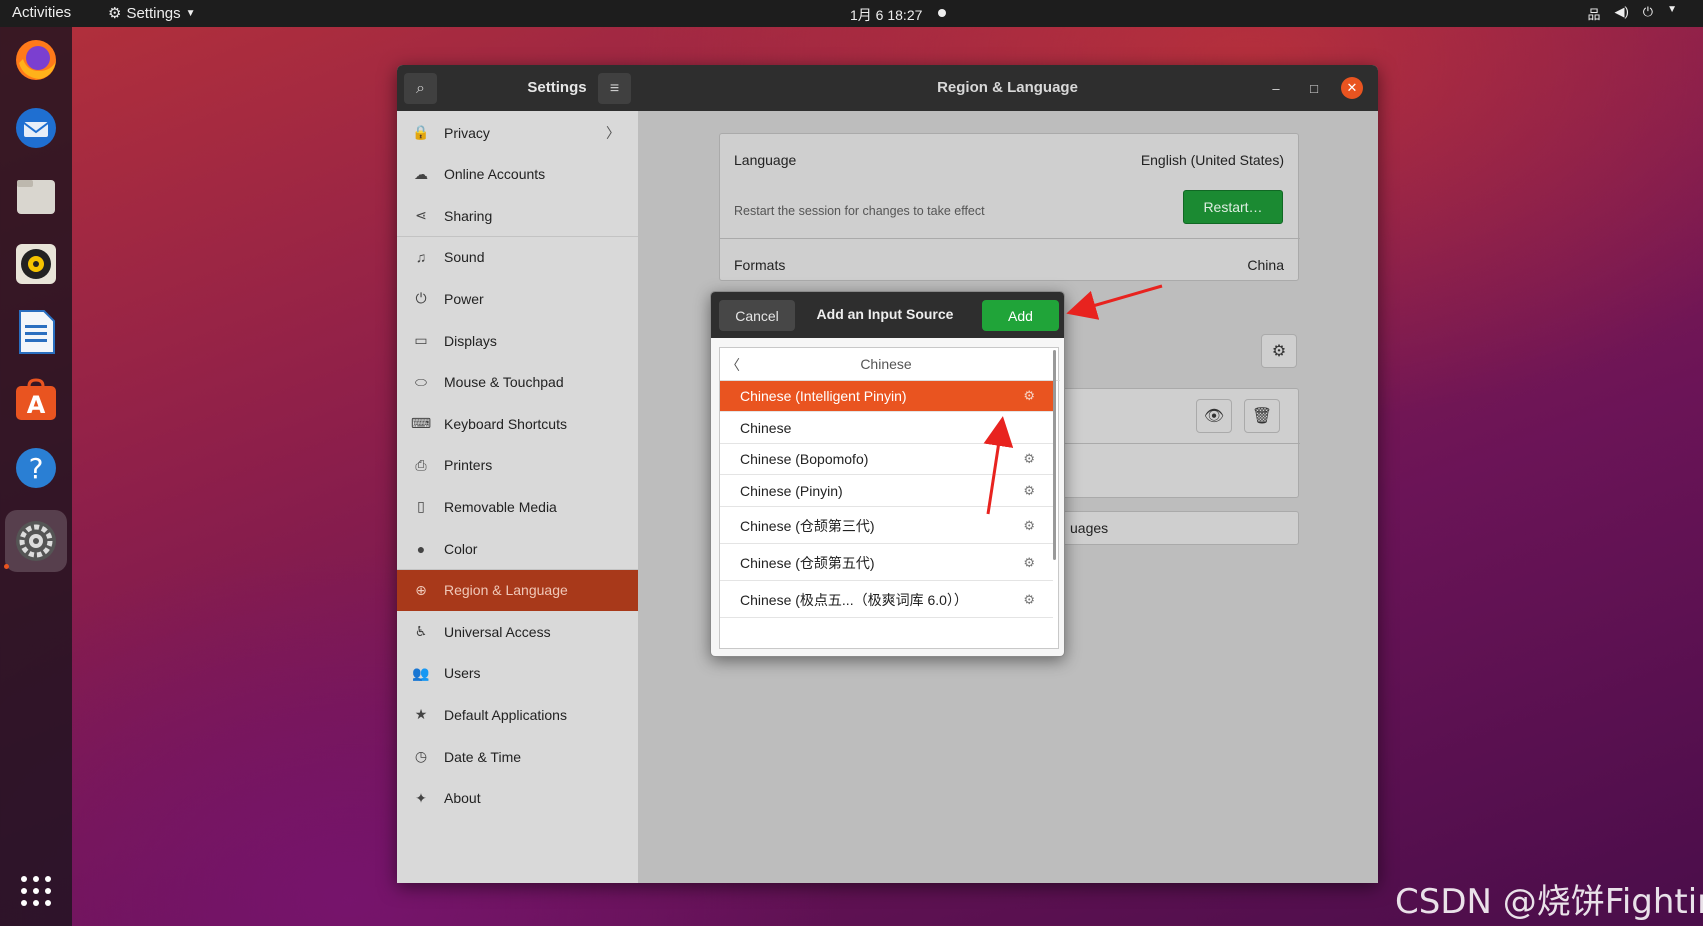 This screenshot has width=1703, height=926. What do you see at coordinates (1073, 399) in the screenshot?
I see `annotation-arrows` at bounding box center [1073, 399].